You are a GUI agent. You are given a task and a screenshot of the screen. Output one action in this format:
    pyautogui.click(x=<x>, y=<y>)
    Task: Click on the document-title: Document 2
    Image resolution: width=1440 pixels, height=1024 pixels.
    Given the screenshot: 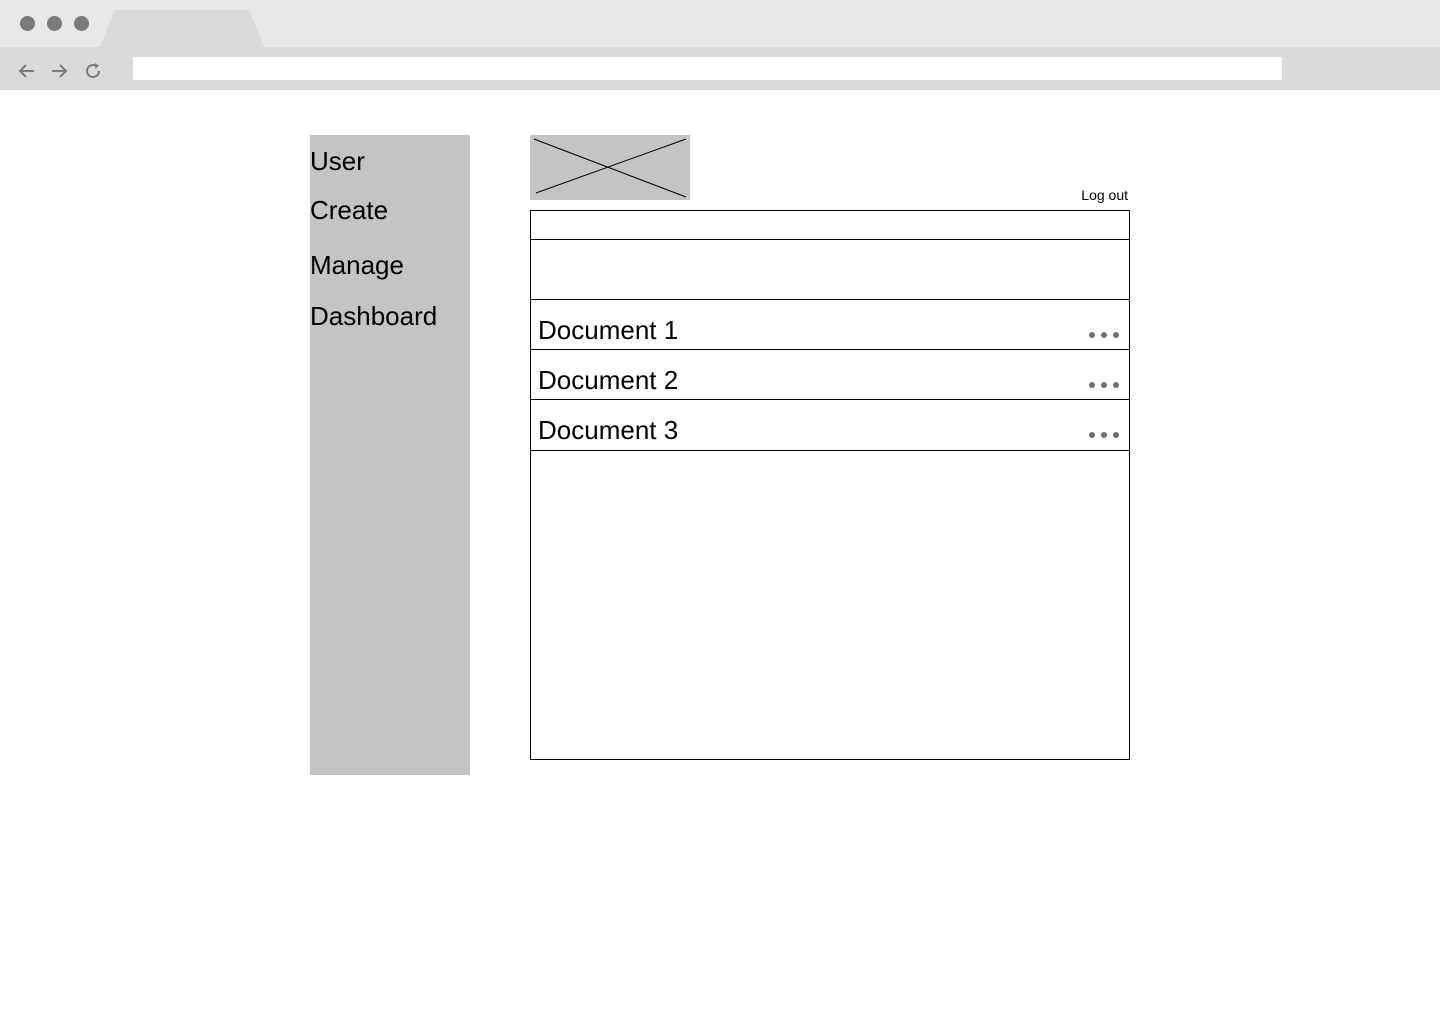 What is the action you would take?
    pyautogui.click(x=608, y=380)
    